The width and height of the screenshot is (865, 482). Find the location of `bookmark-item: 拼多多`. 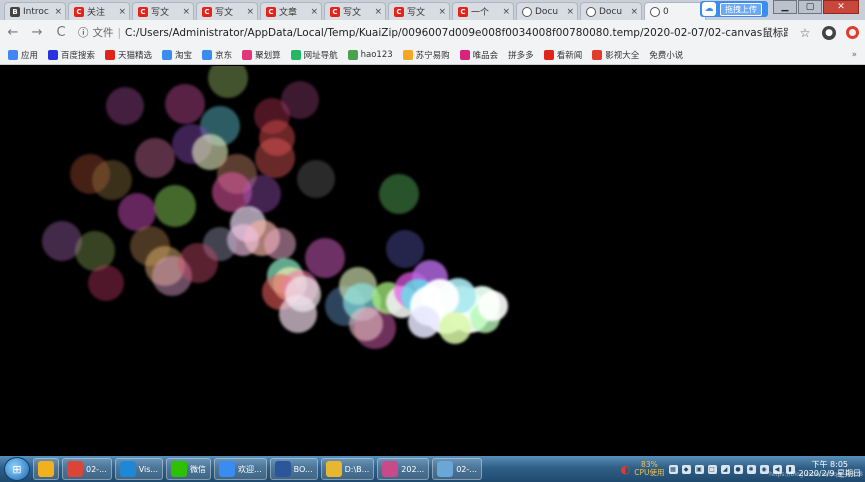

bookmark-item: 拼多多 is located at coordinates (521, 55).